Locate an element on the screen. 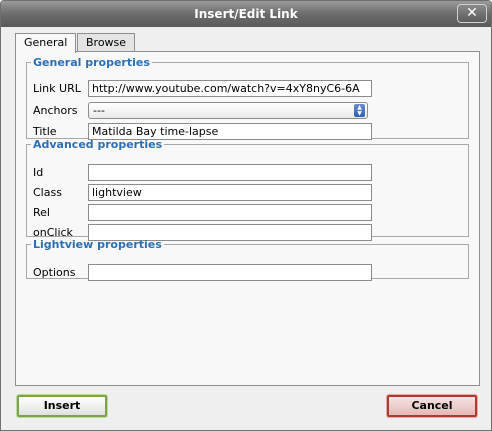 The height and width of the screenshot is (431, 492). close-icon: ✕ is located at coordinates (472, 13).